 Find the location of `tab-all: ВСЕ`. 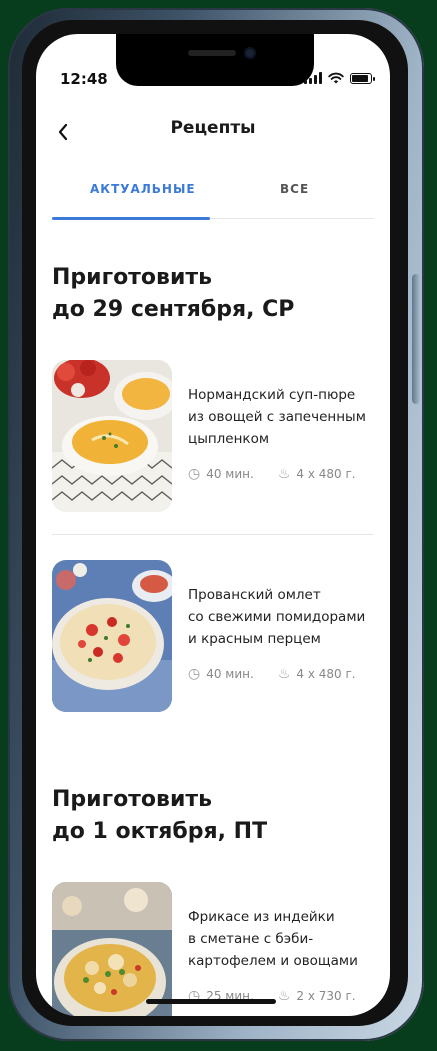

tab-all: ВСЕ is located at coordinates (294, 189).